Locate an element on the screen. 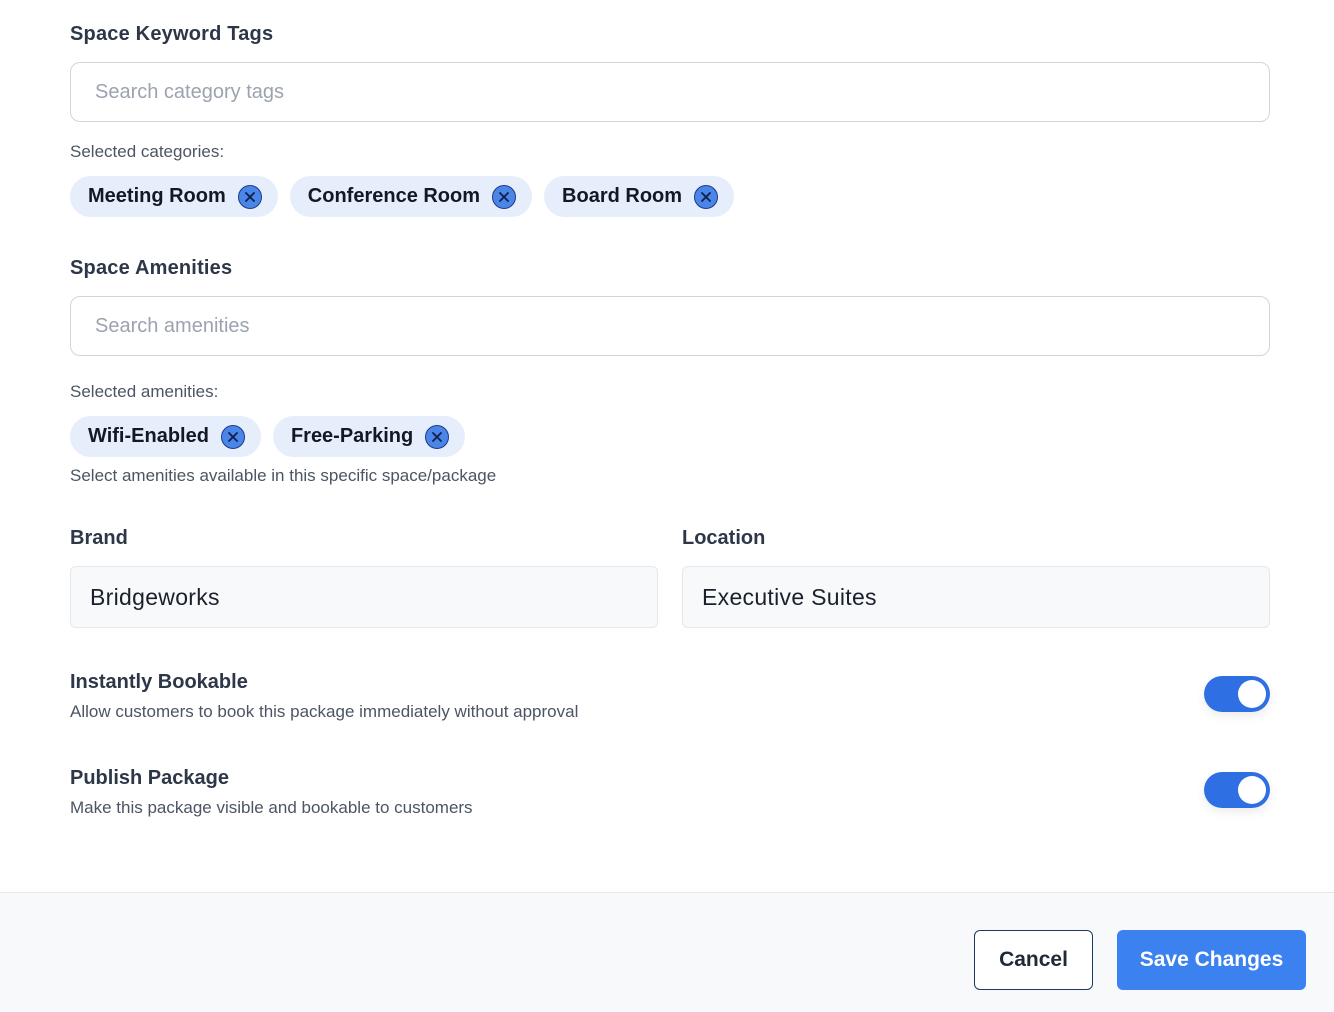 Image resolution: width=1334 pixels, height=1012 pixels. category-chip: Conference Room is located at coordinates (411, 196).